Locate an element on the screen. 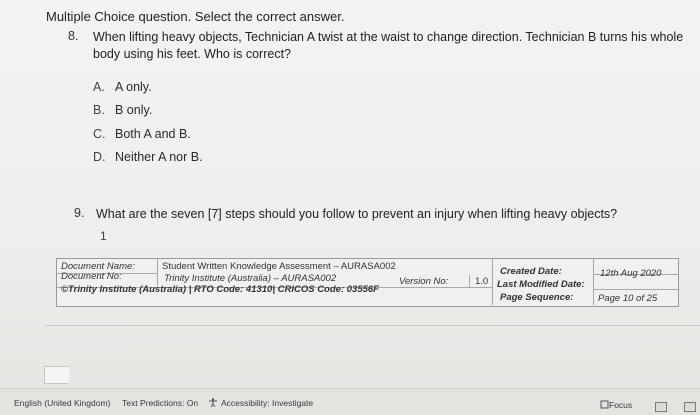  option-d: D. Neither A nor B. is located at coordinates (148, 157).